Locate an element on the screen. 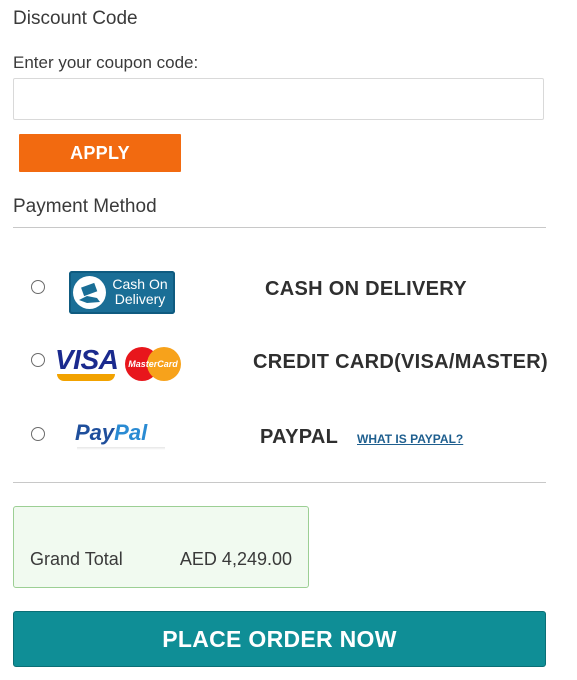 The height and width of the screenshot is (680, 577). cash-on-delivery-logo: Cash On Delivery is located at coordinates (122, 292).